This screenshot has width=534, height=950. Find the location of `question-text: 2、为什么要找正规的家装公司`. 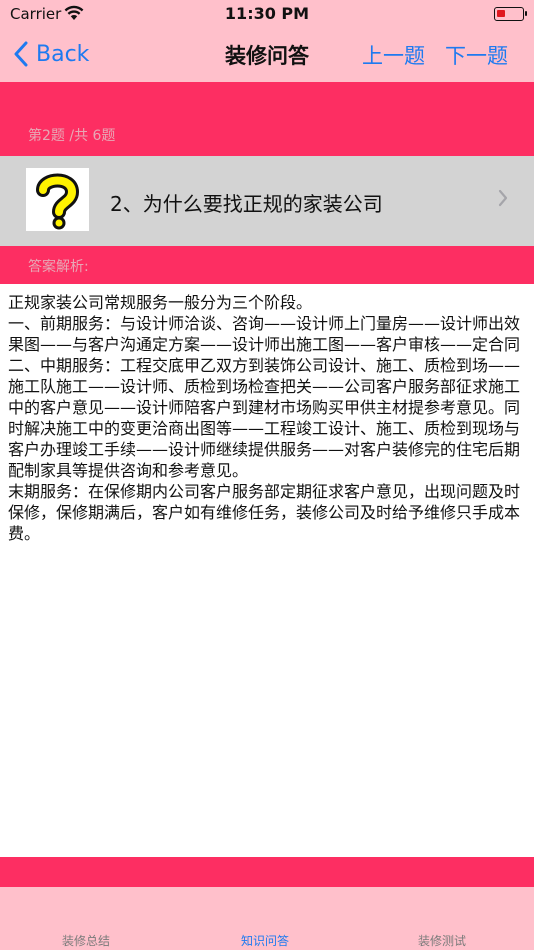

question-text: 2、为什么要找正规的家装公司 is located at coordinates (246, 204).